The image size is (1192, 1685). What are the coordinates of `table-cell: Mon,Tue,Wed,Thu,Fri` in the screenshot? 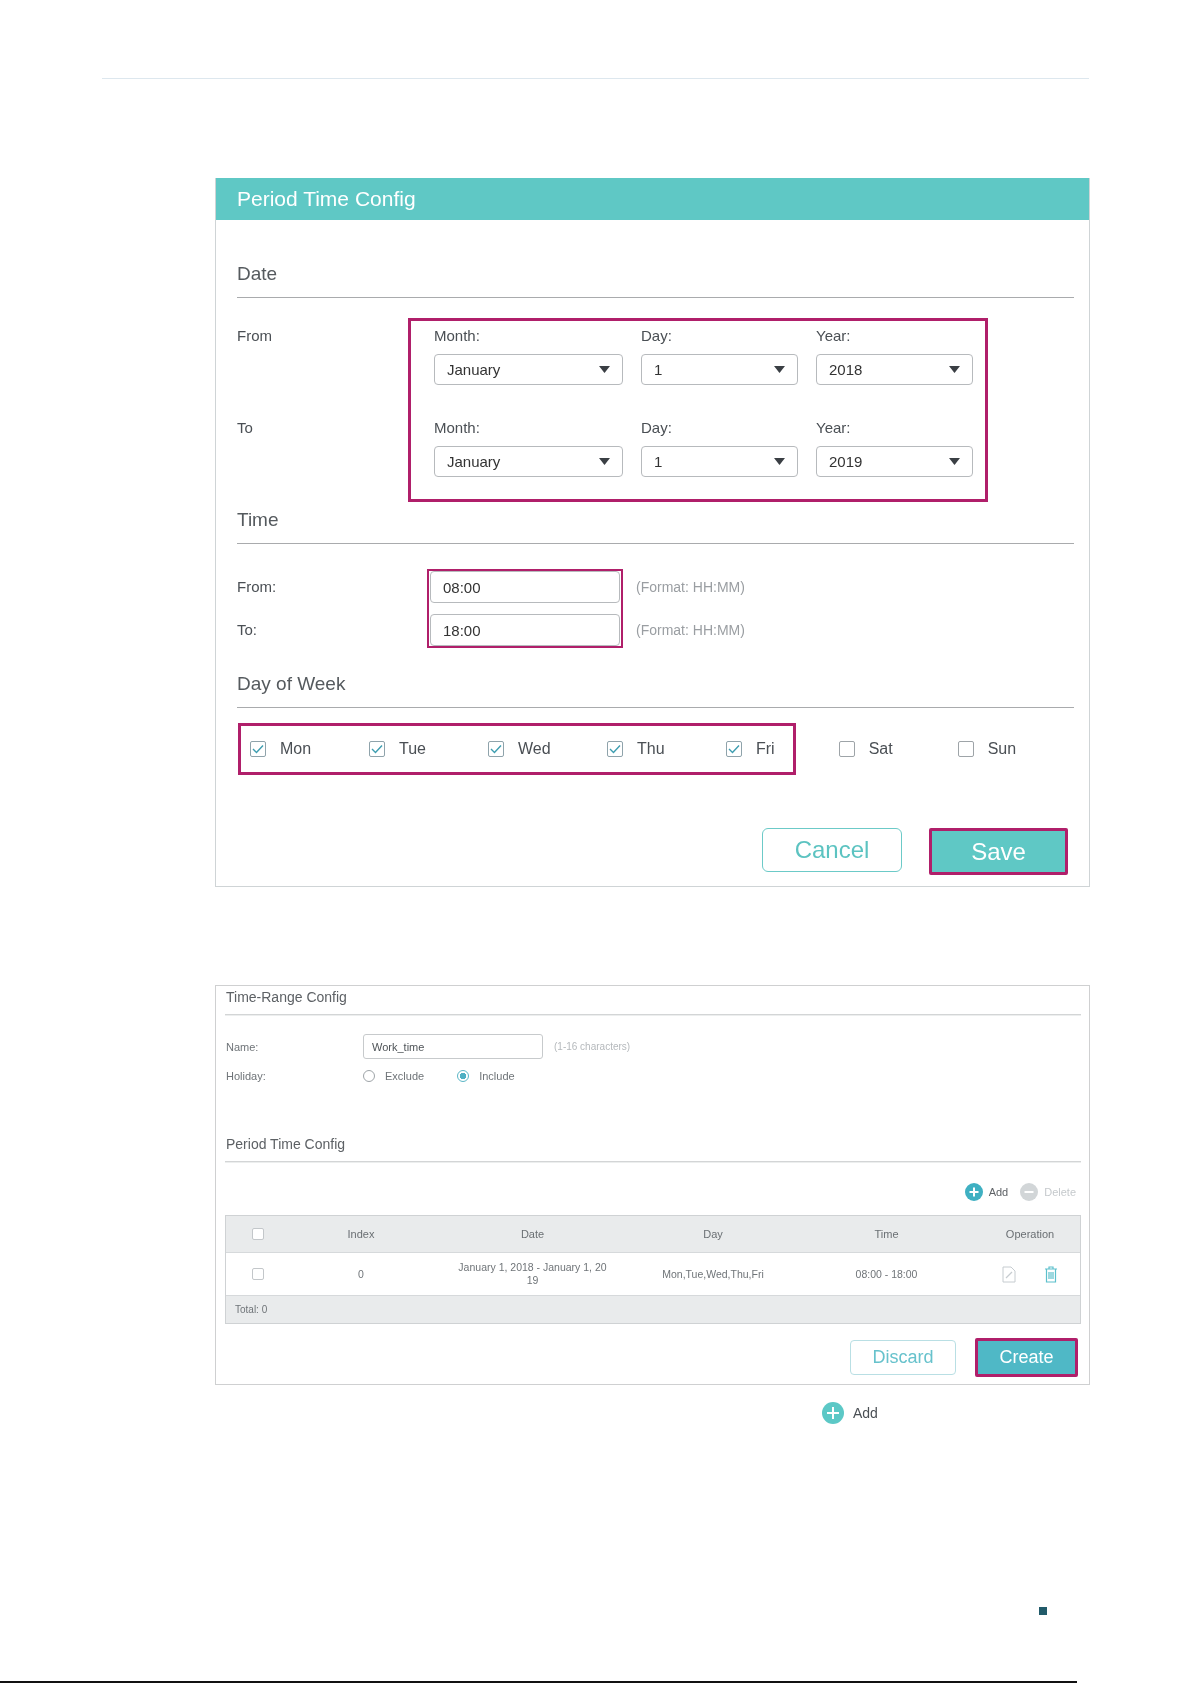 It's located at (713, 1274).